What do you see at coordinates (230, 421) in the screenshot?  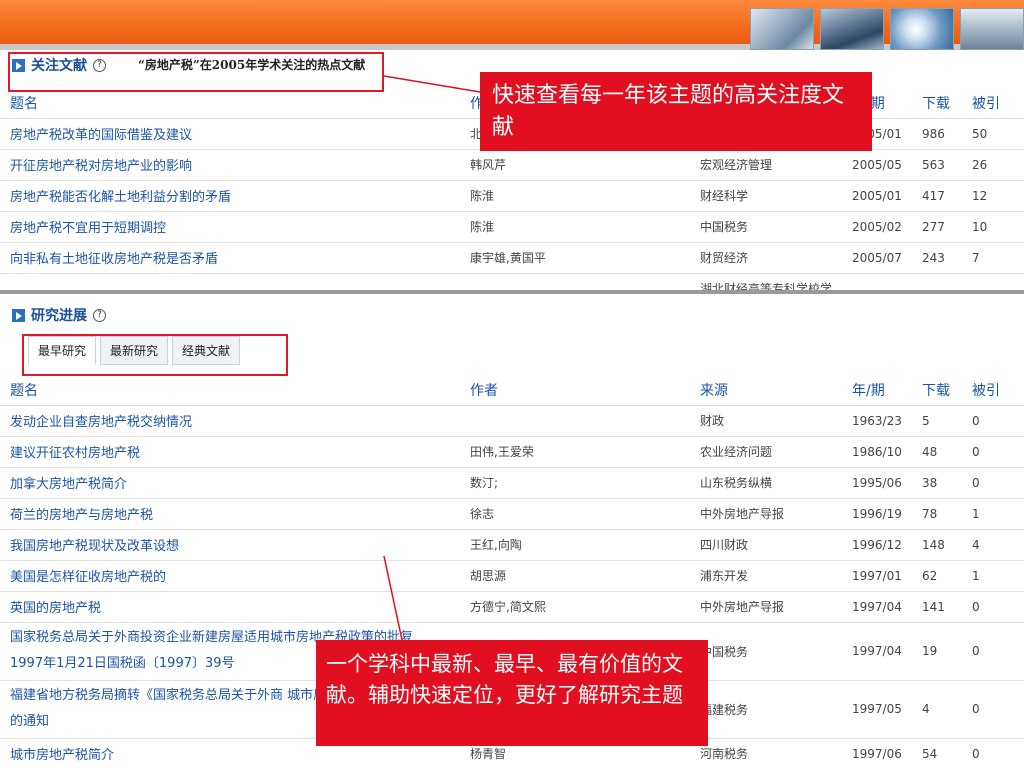 I see `article-title-link: 发动企业自查房地产税交纳情况` at bounding box center [230, 421].